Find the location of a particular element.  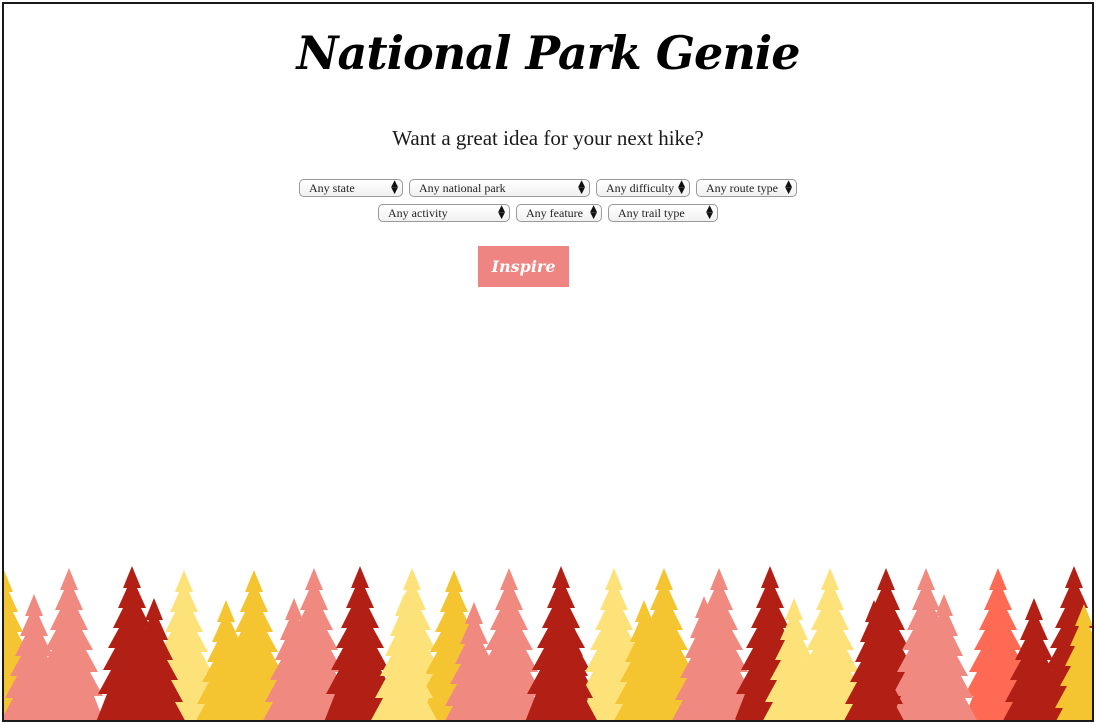

difficulty-select: Any difficulty ▲ ▼ is located at coordinates (643, 188).